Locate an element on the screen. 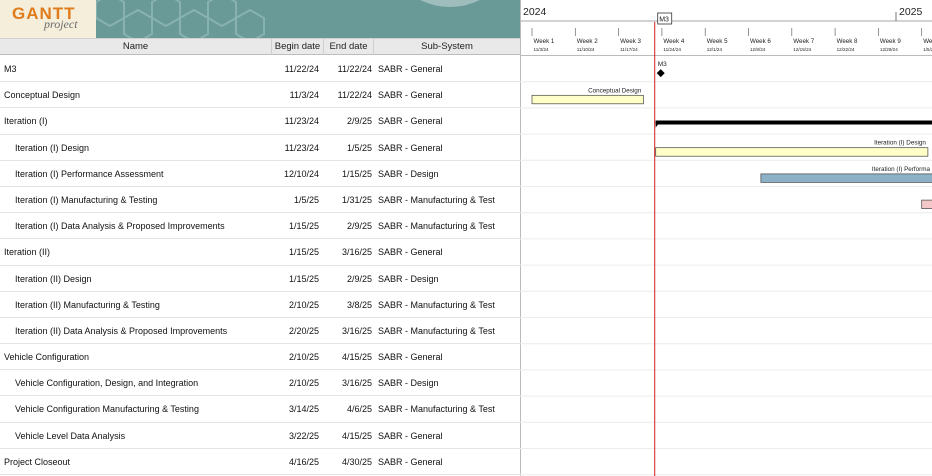 This screenshot has width=932, height=476. week-date: 12/15/24 is located at coordinates (802, 49).